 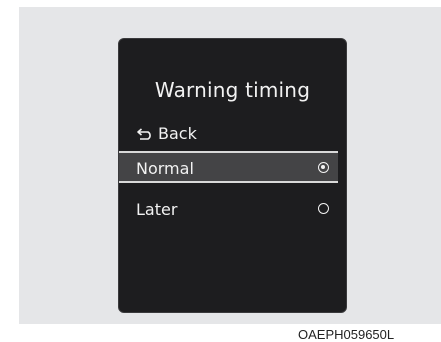 I want to click on option-normal: Normal, so click(x=228, y=167).